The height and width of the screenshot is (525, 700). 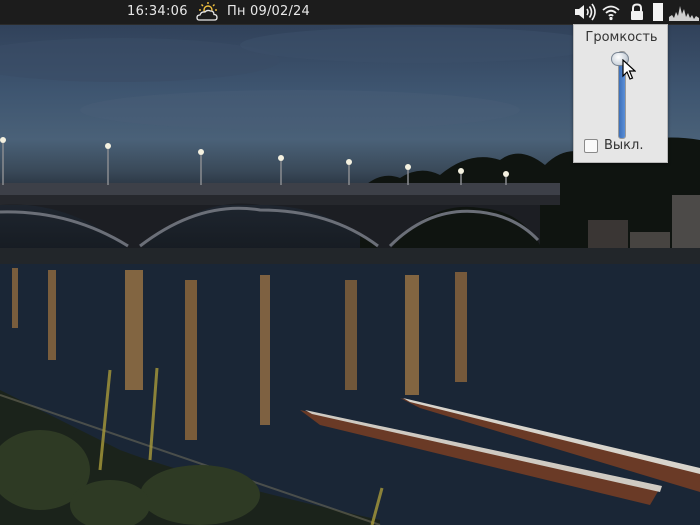 I want to click on date: Пн 09/02/24, so click(x=268, y=11).